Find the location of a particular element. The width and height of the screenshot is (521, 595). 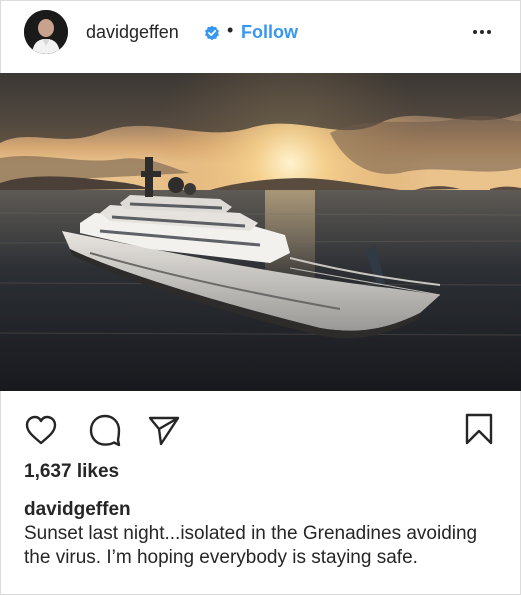

heart-icon is located at coordinates (41, 430).